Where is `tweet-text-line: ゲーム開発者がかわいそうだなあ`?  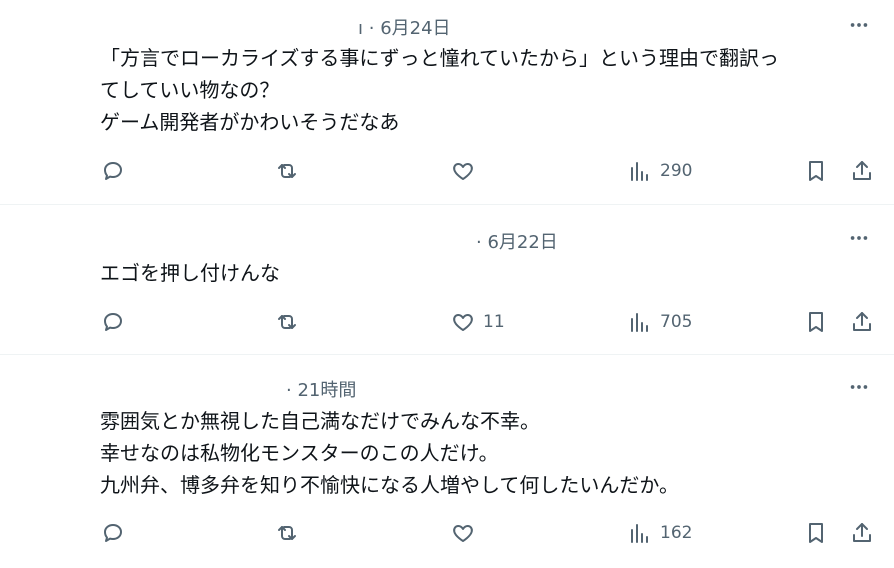
tweet-text-line: ゲーム開発者がかわいそうだなあ is located at coordinates (250, 122).